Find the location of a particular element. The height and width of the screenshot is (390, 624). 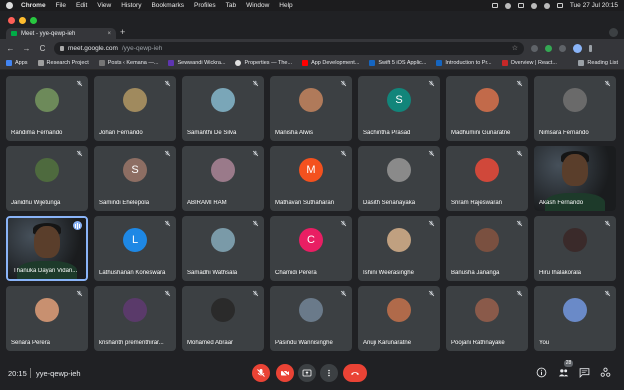

tab-close-icon: × is located at coordinates (109, 34).